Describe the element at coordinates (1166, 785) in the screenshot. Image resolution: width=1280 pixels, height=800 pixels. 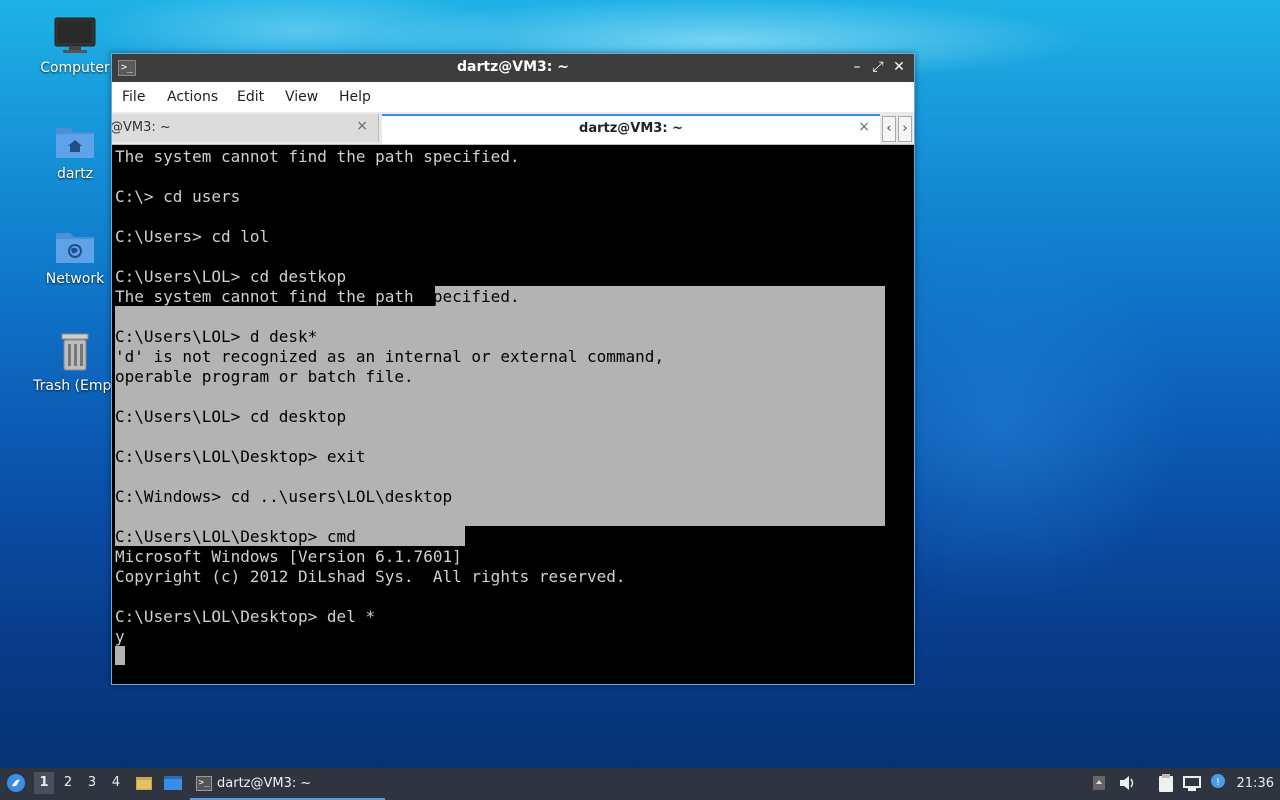
I see `clipboard-icon` at that location.